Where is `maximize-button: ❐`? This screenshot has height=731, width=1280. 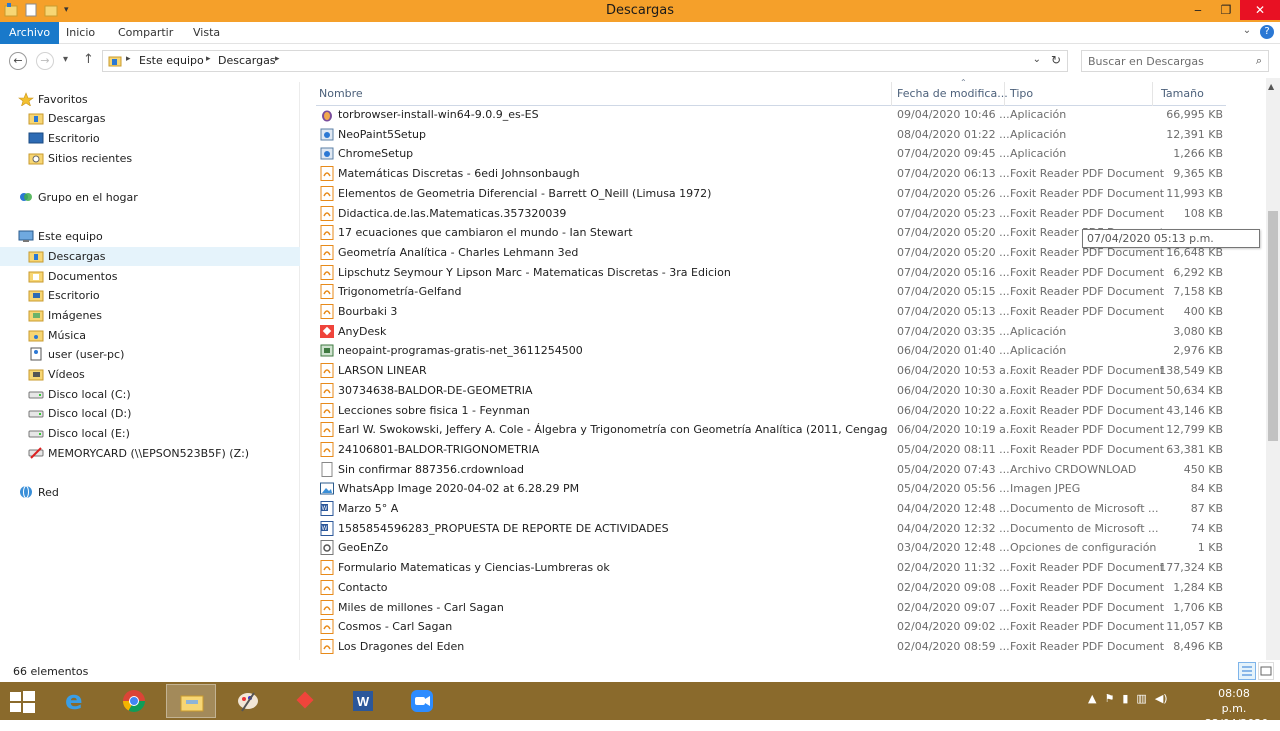 maximize-button: ❐ is located at coordinates (1226, 10).